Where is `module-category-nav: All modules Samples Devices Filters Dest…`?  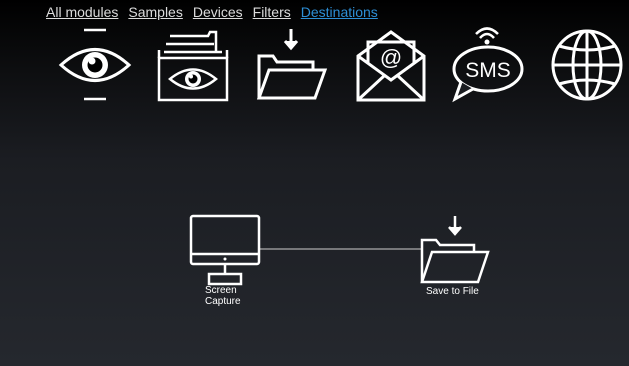 module-category-nav: All modules Samples Devices Filters Dest… is located at coordinates (212, 12).